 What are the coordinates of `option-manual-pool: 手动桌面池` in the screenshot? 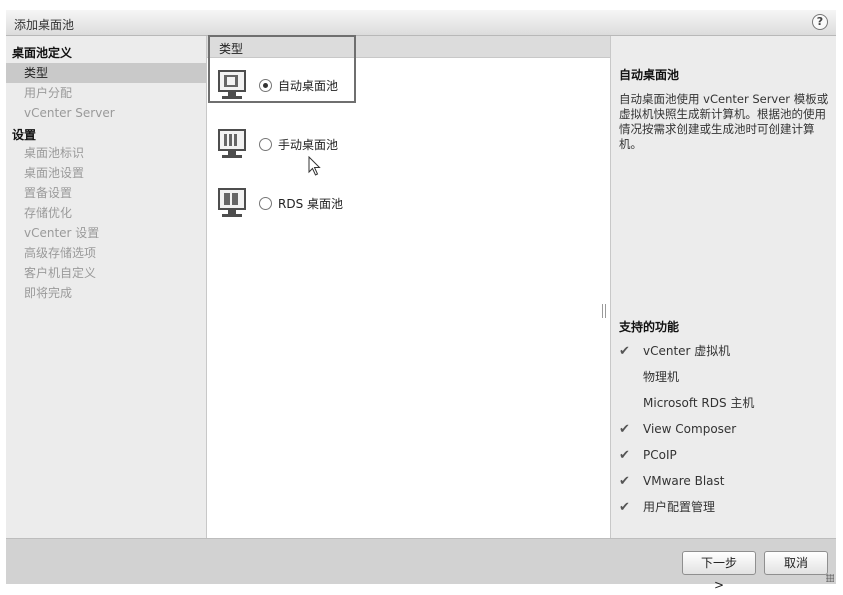 It's located at (277, 144).